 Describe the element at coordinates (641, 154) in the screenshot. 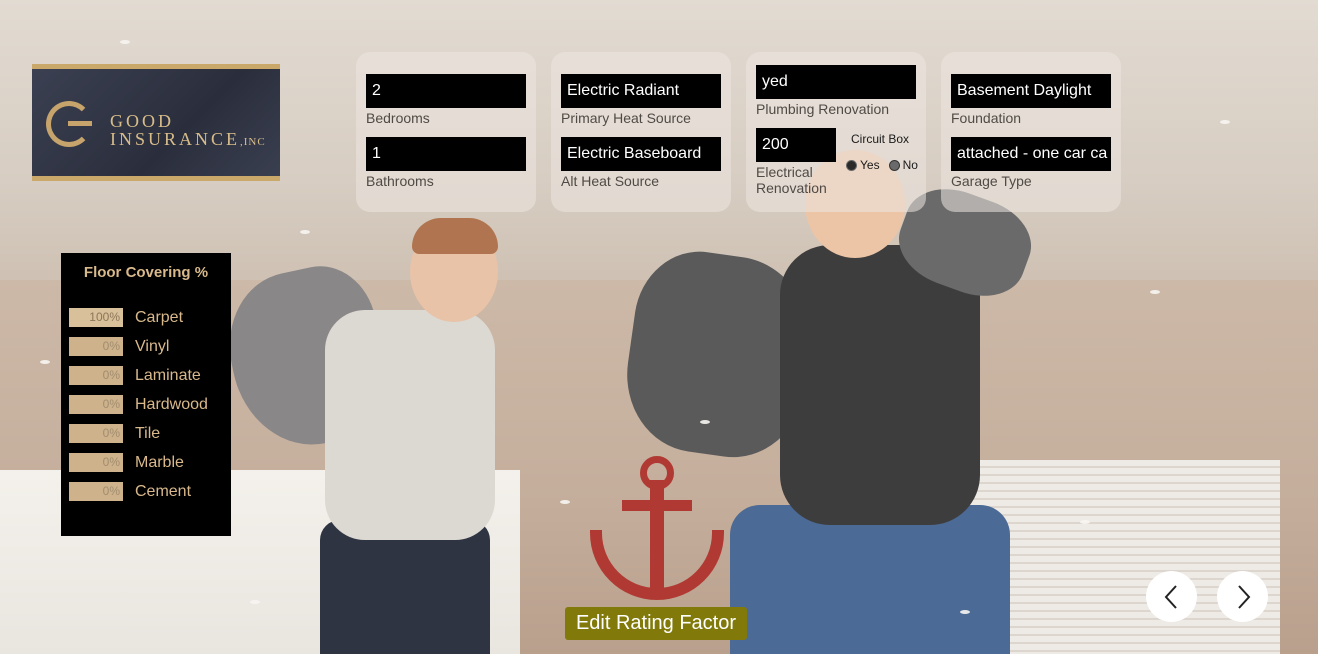

I see `alt-heat-field: Electric Baseboard` at that location.